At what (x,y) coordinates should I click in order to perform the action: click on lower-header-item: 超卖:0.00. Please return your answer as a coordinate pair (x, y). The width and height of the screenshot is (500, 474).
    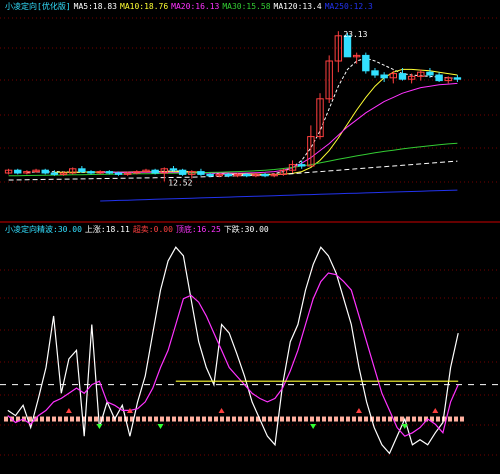
    Looking at the image, I should click on (153, 229).